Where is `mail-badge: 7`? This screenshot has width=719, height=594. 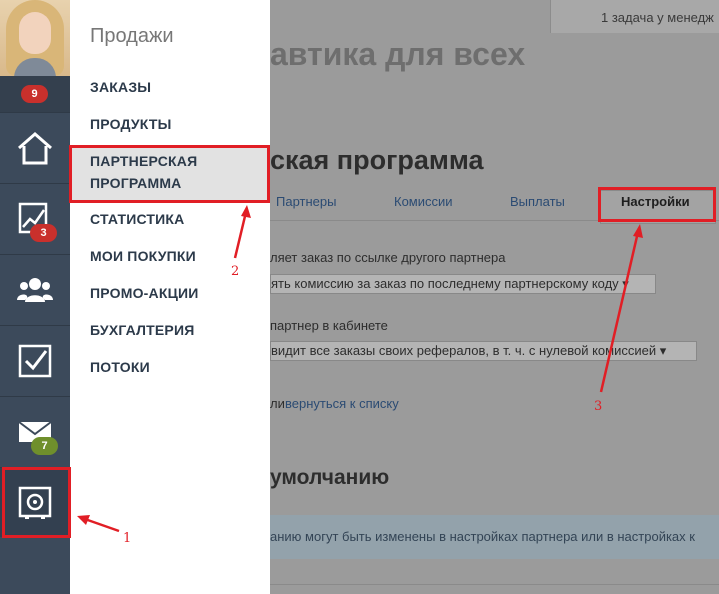 mail-badge: 7 is located at coordinates (44, 446).